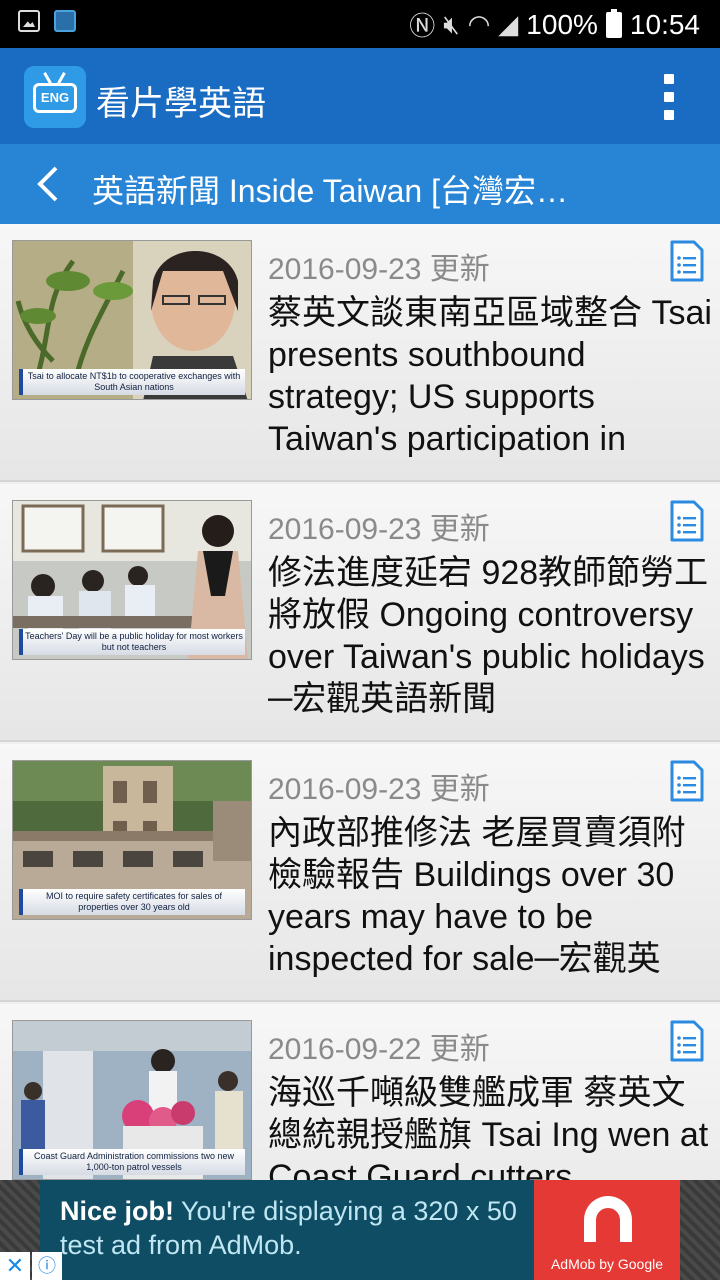 This screenshot has width=720, height=1280. Describe the element at coordinates (360, 24) in the screenshot. I see `status-bar: Ⓝ 🔇︎ ◠ ◢ 100% 10:54` at that location.